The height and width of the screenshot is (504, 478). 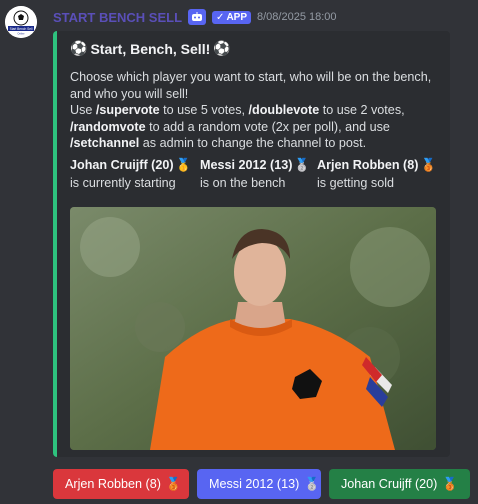 I want to click on field-bench: Messi 2012 (13) 🥈 is on the bench, so click(x=255, y=174).